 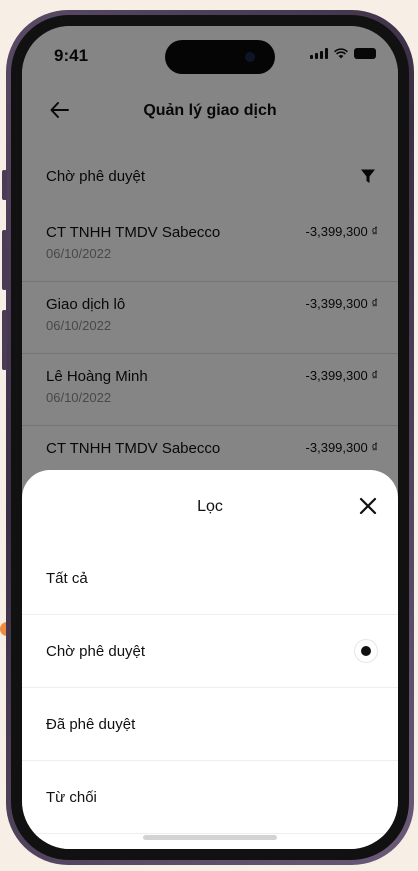 What do you see at coordinates (91, 724) in the screenshot?
I see `option-label: Đã phê duyệt` at bounding box center [91, 724].